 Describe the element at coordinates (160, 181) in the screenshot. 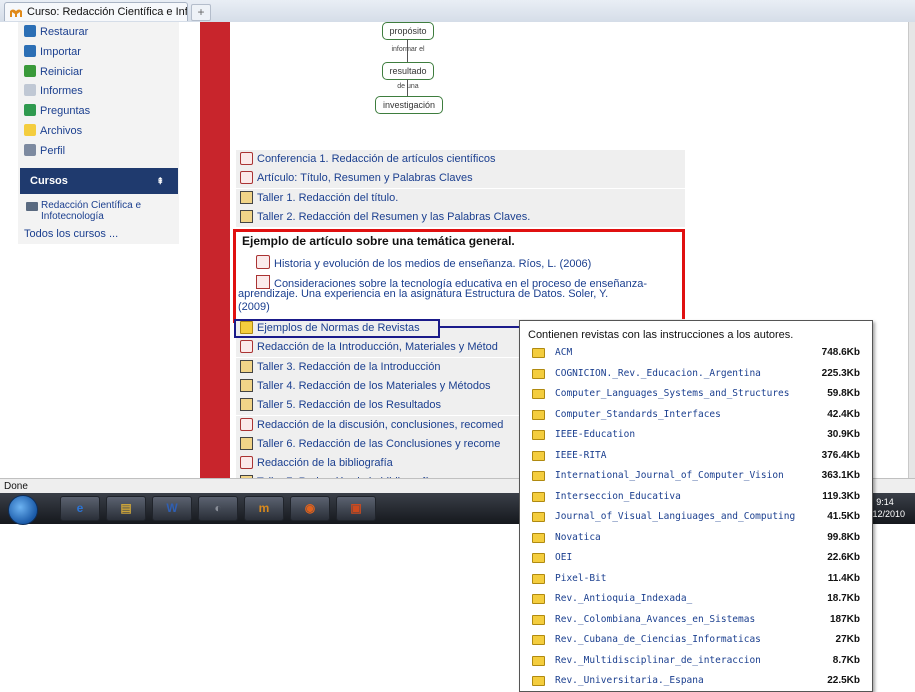

I see `collapse-icon: ⇞` at that location.